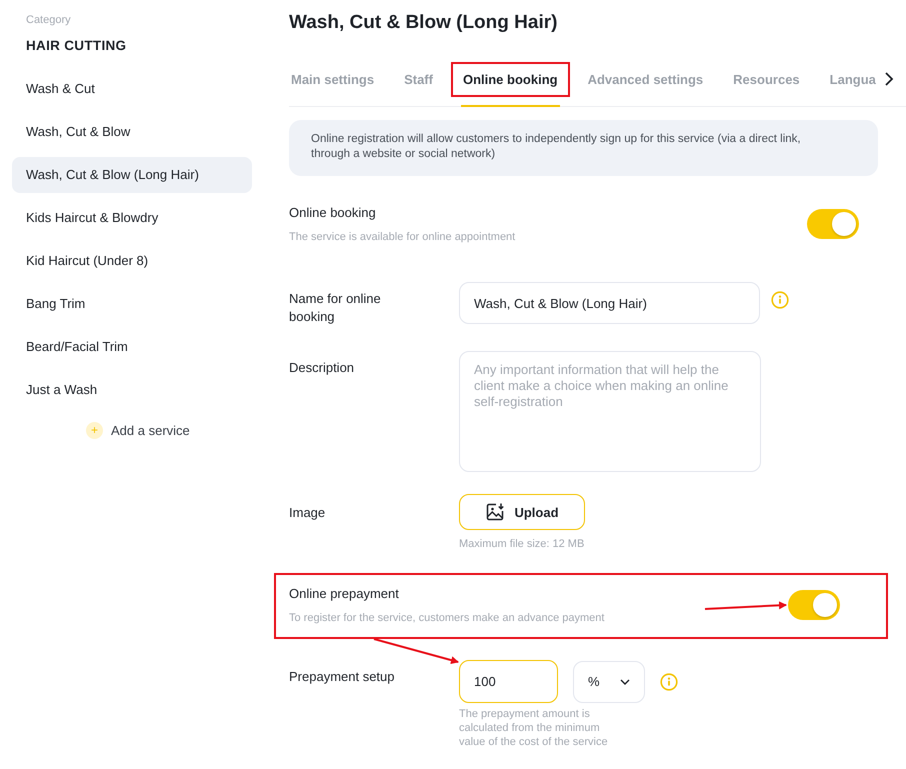  I want to click on field-label: Online booking, so click(333, 213).